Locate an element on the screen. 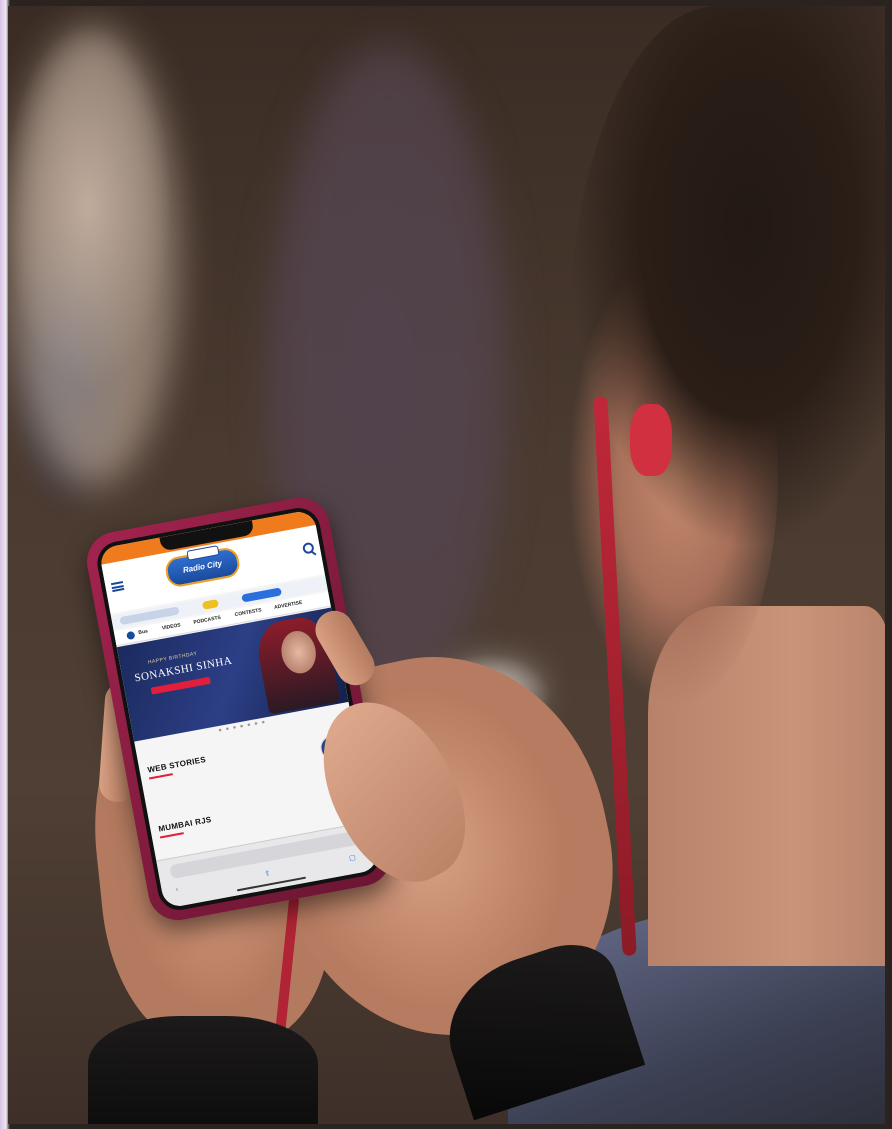 Image resolution: width=892 pixels, height=1129 pixels. search-icon is located at coordinates (308, 548).